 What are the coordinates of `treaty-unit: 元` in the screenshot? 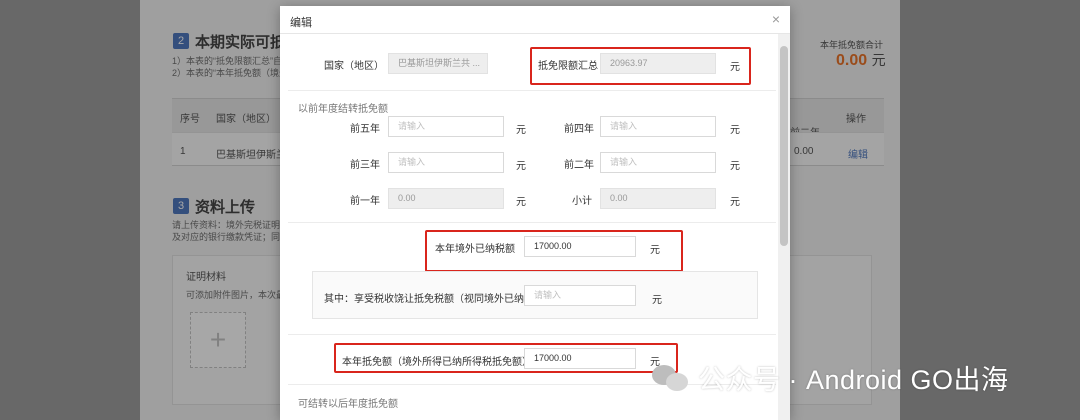 It's located at (657, 300).